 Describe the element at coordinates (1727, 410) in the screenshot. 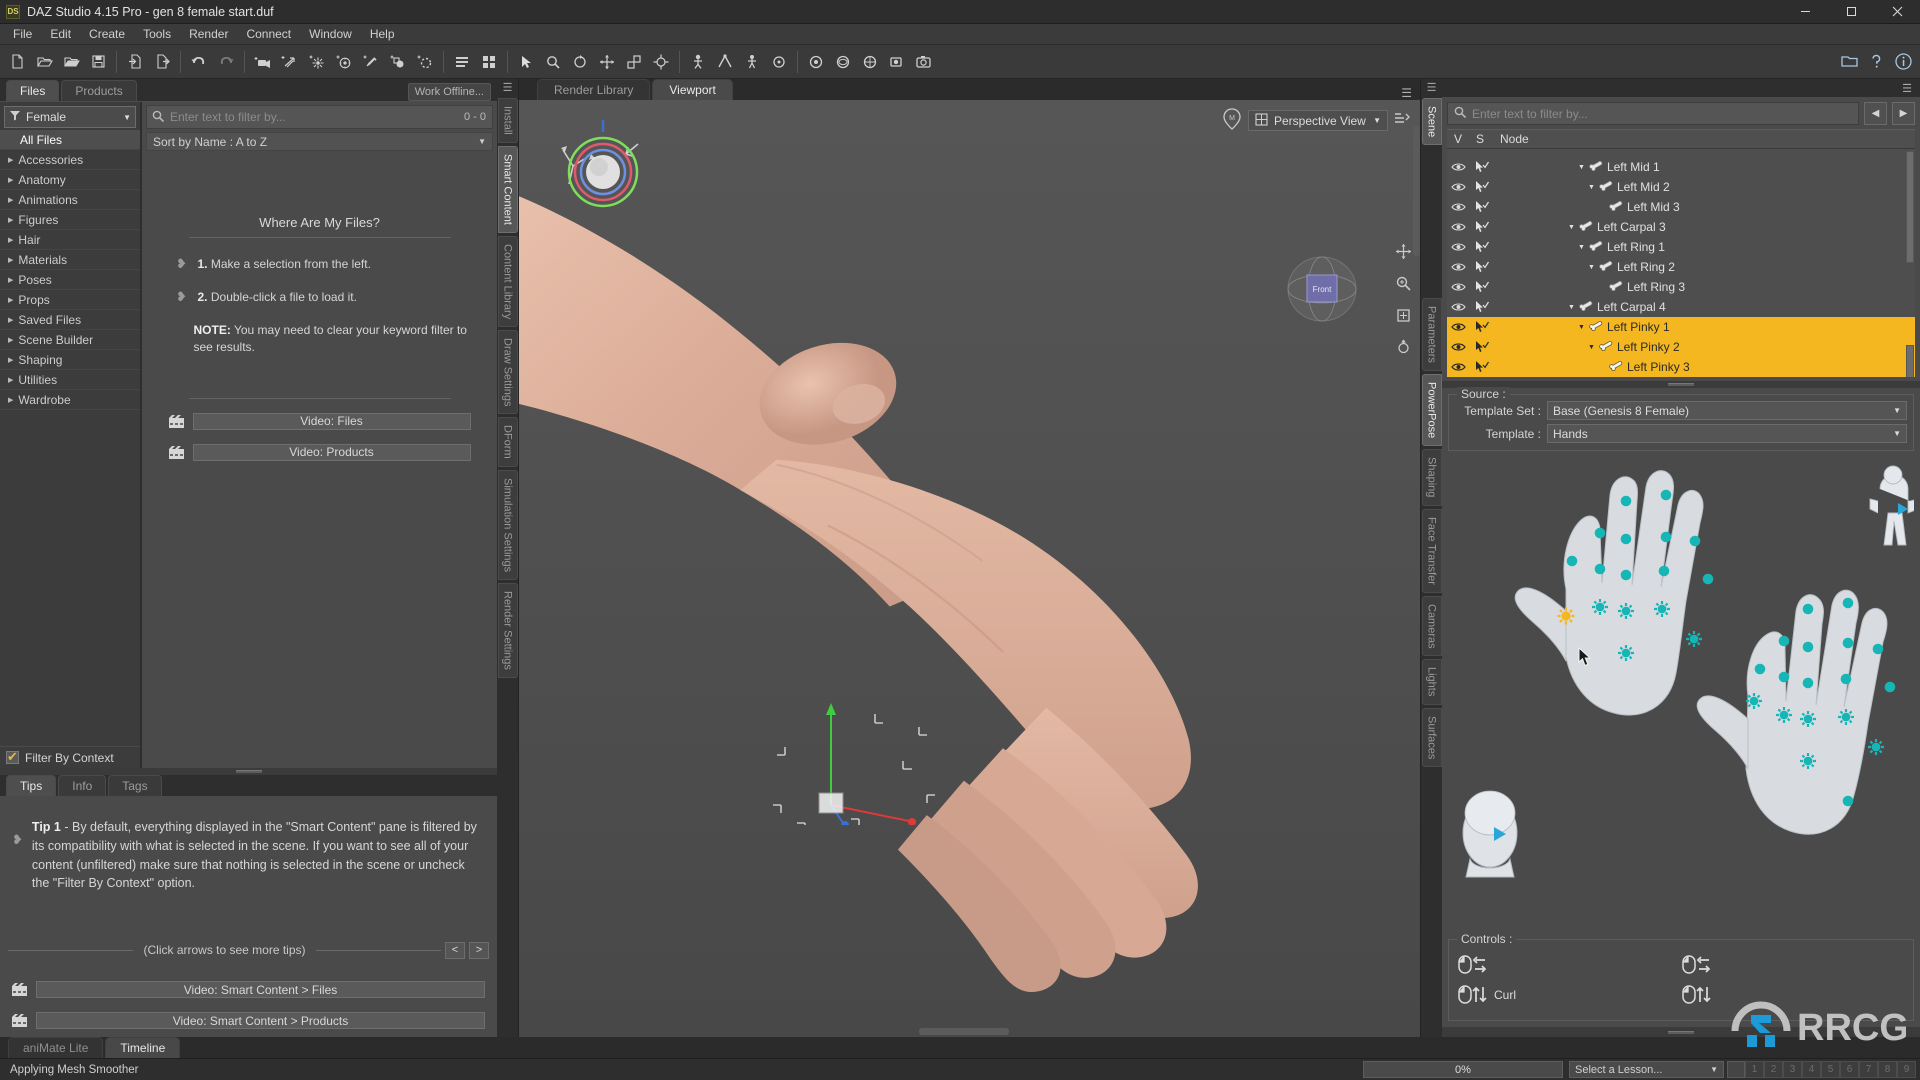

I see `template-set-combo: Base (Genesis 8 Female) ▼` at that location.